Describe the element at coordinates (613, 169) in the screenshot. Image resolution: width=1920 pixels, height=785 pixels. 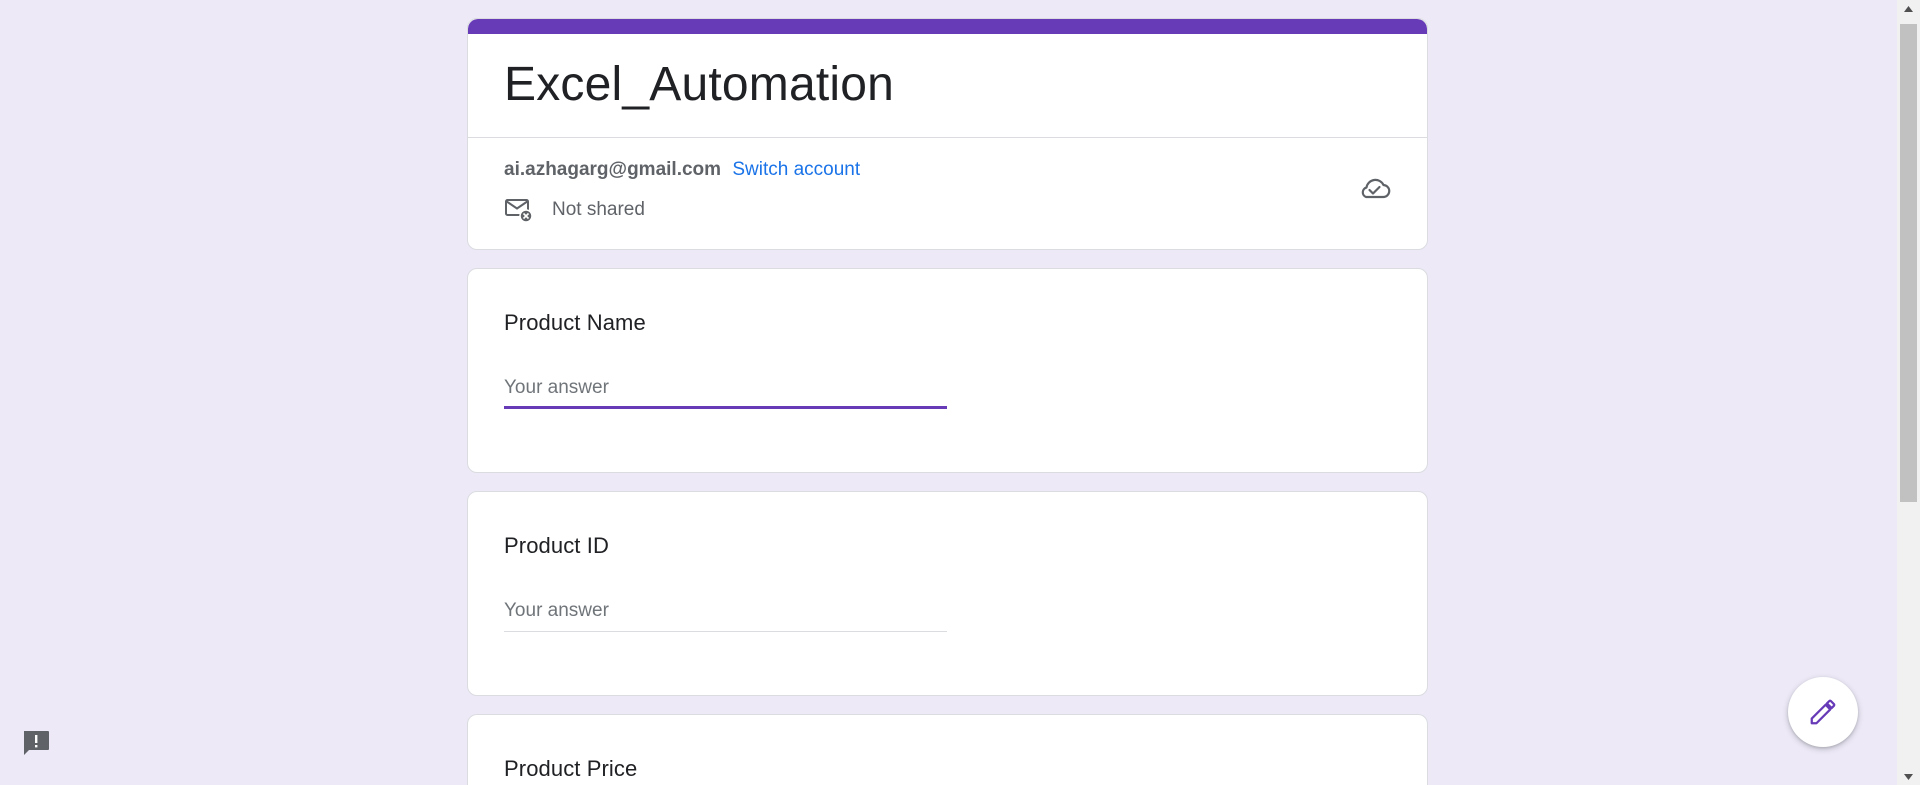
I see `account-email: ai.azhagarg@gmail.com` at that location.